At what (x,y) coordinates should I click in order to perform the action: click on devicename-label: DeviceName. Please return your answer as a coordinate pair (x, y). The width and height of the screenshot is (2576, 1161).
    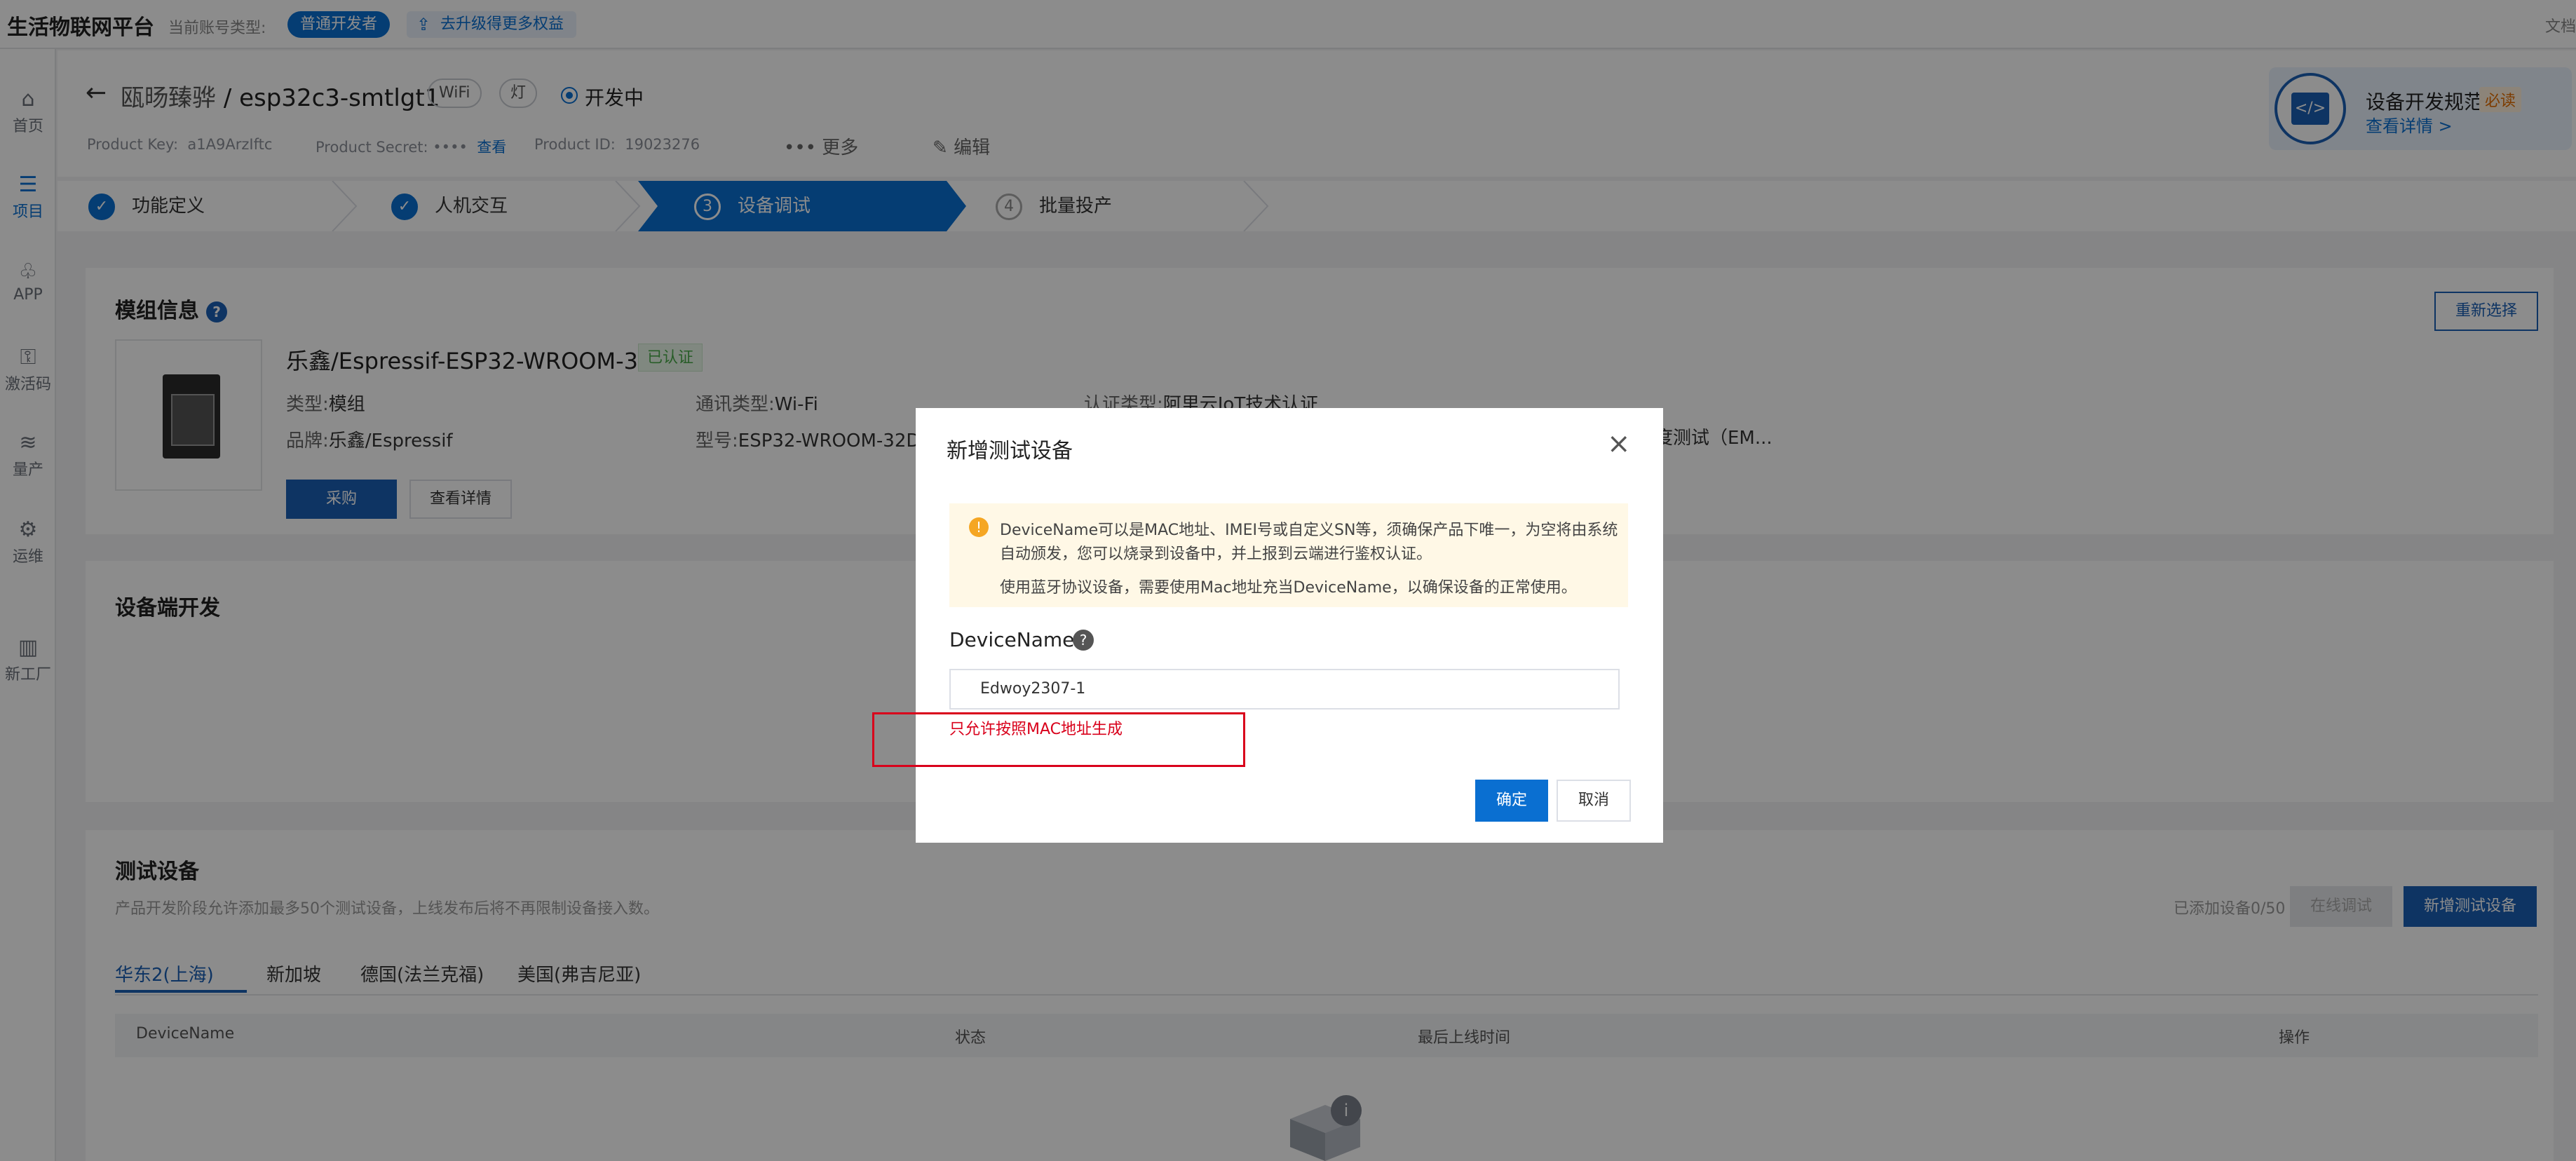
    Looking at the image, I should click on (1012, 640).